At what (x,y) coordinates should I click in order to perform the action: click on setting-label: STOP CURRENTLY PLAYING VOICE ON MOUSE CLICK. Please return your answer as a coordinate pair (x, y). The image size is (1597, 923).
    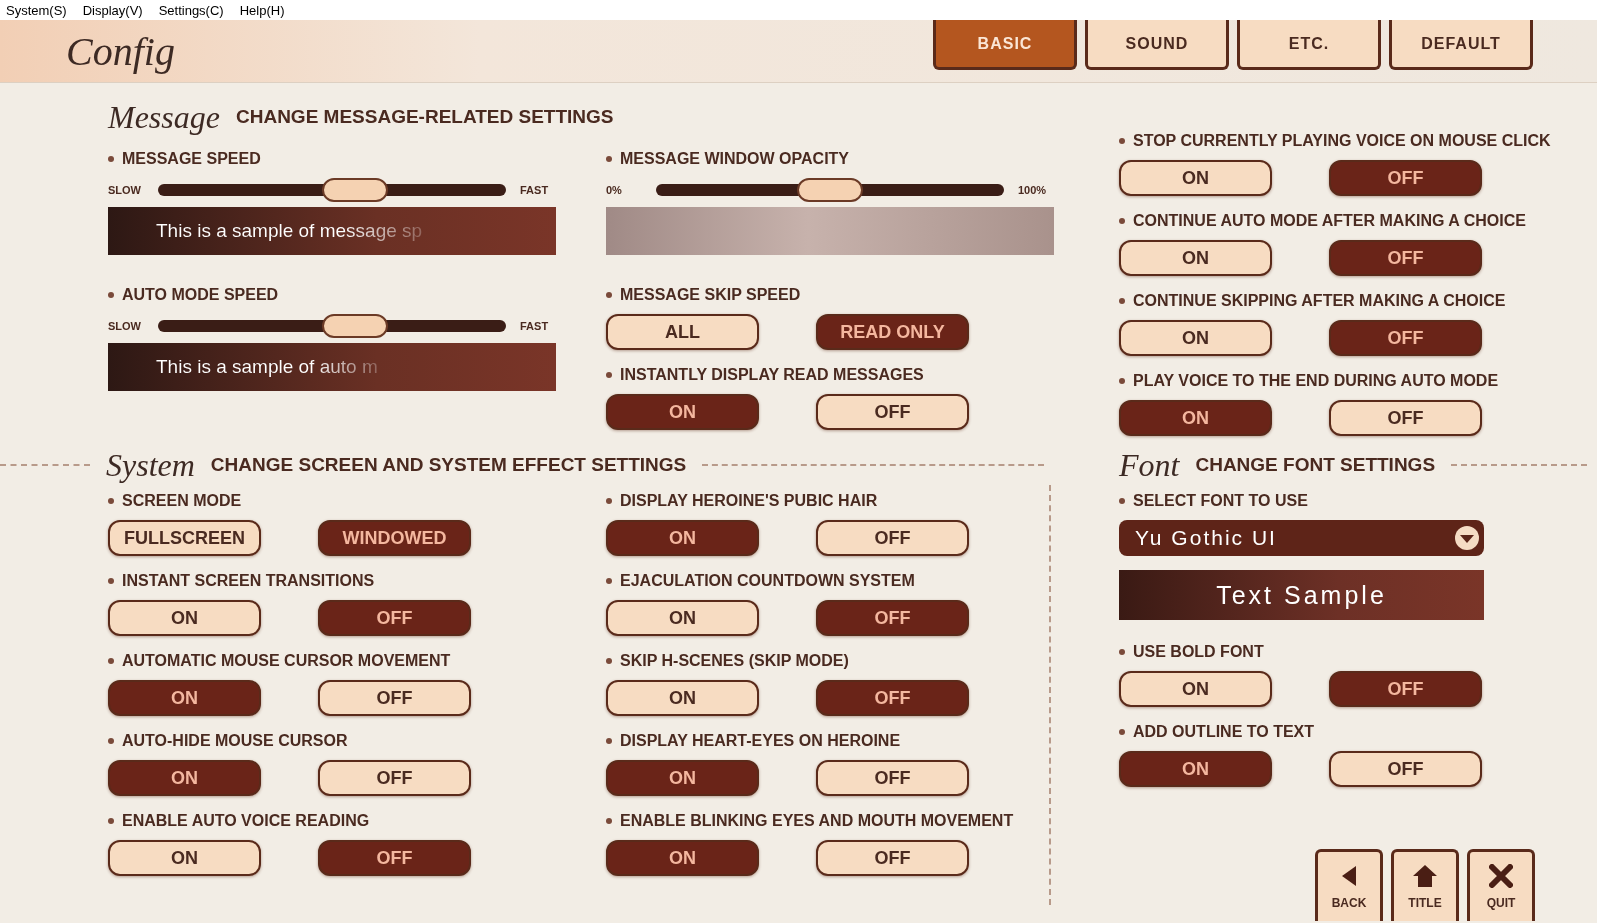
    Looking at the image, I should click on (1342, 141).